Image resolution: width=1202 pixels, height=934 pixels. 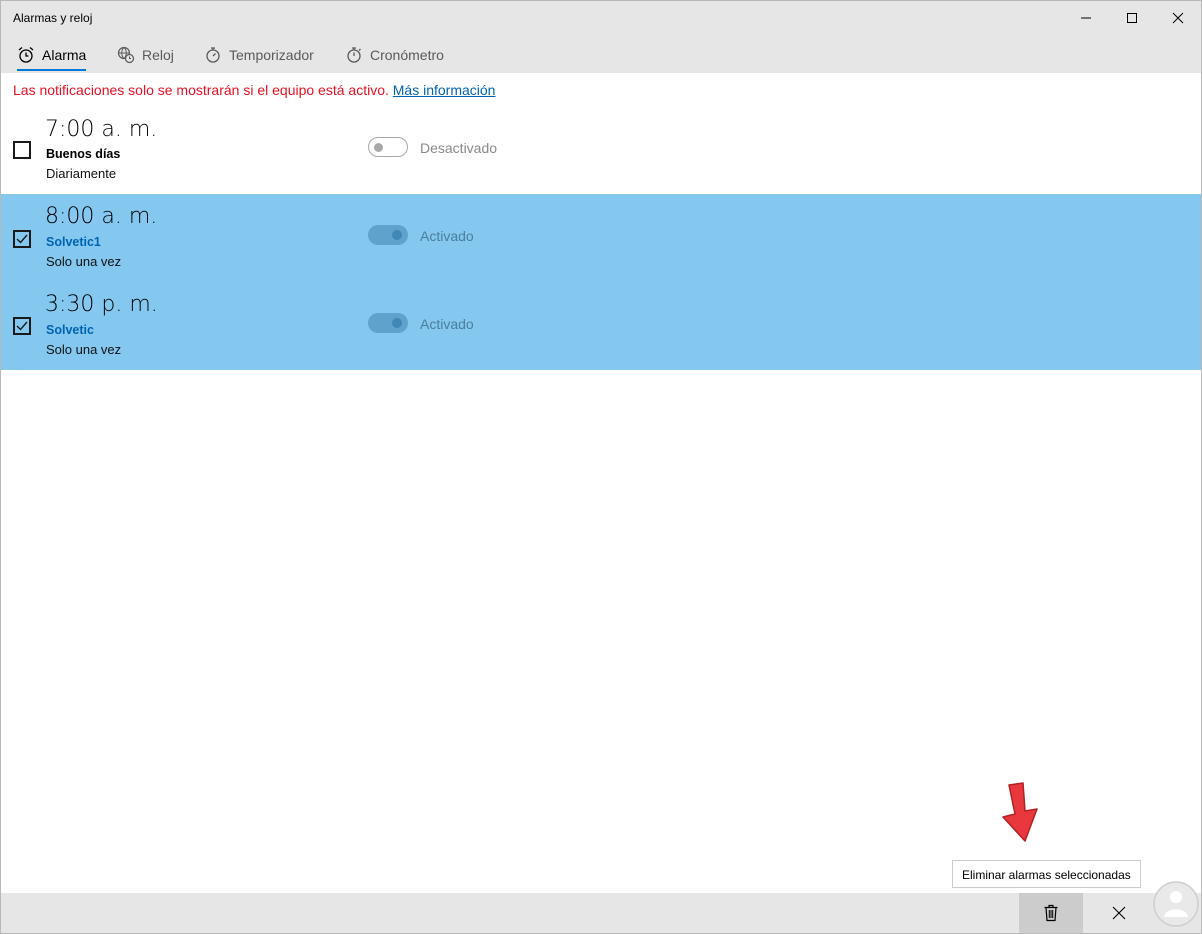 I want to click on stopwatch-icon, so click(x=354, y=55).